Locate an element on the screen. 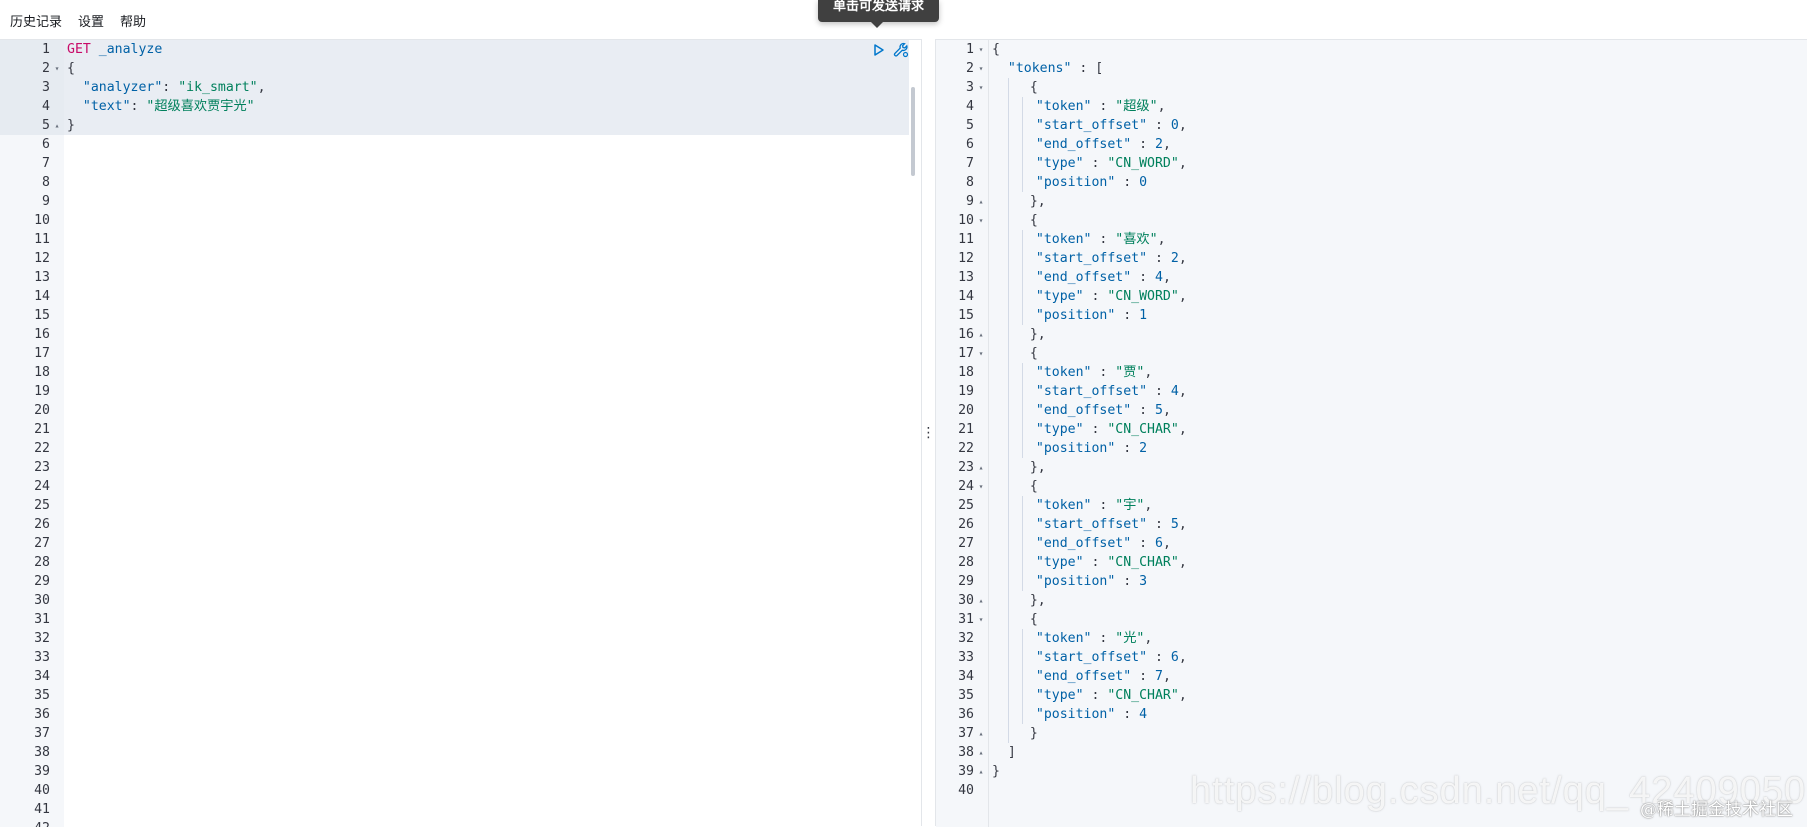 The image size is (1807, 827). request-line-number: 1 is located at coordinates (46, 49).